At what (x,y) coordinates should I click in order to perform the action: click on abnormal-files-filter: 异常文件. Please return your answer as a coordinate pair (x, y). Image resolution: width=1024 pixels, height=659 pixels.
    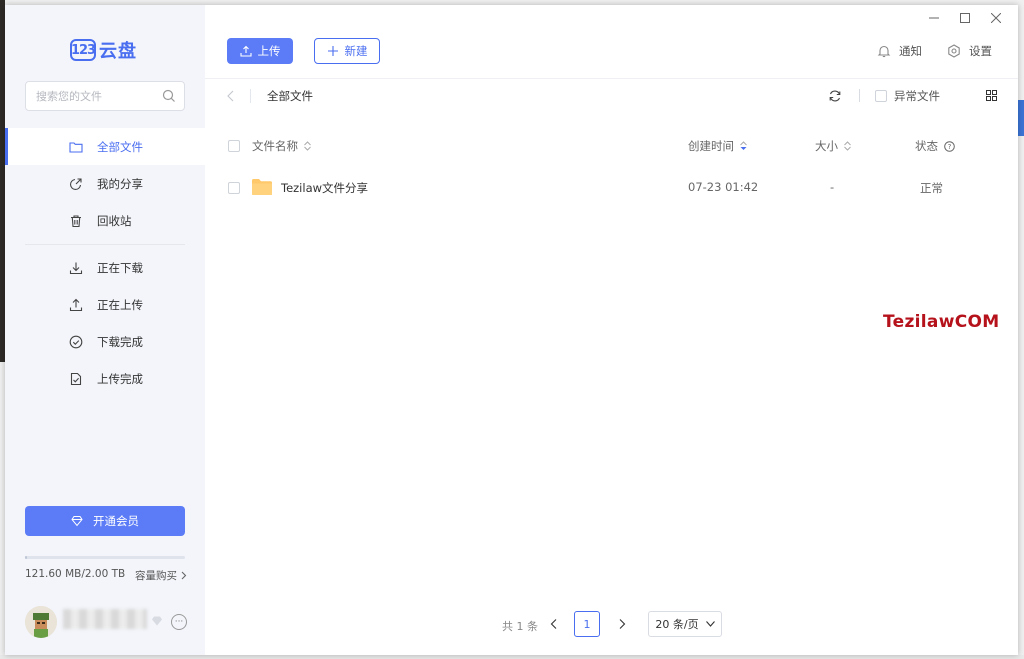
    Looking at the image, I should click on (907, 96).